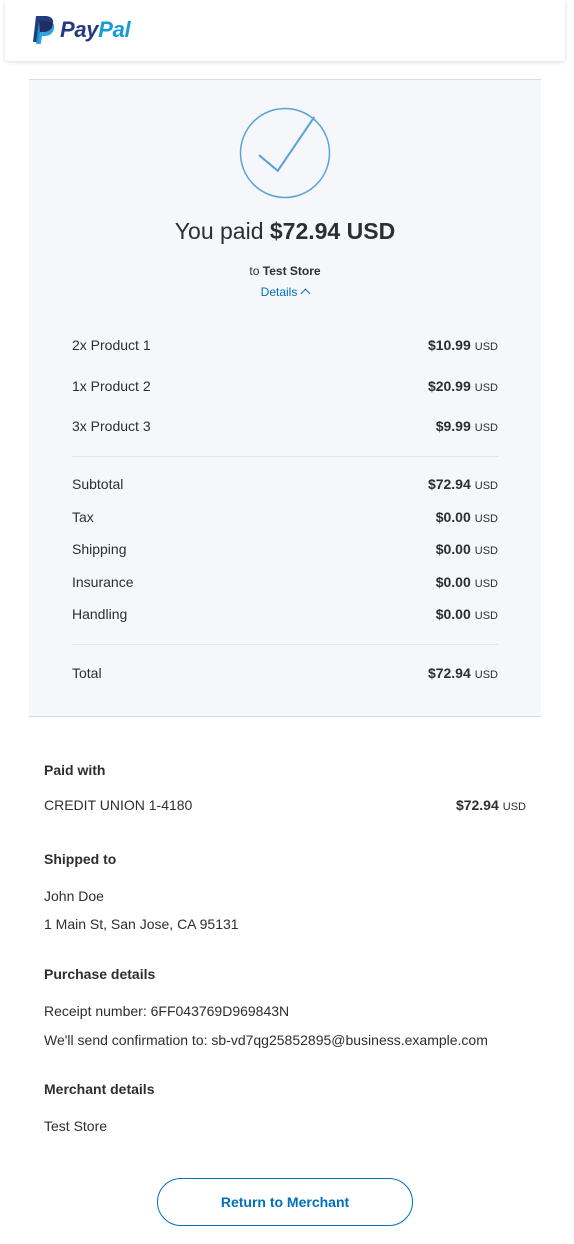 Image resolution: width=574 pixels, height=1244 pixels. I want to click on total-label: Total, so click(87, 673).